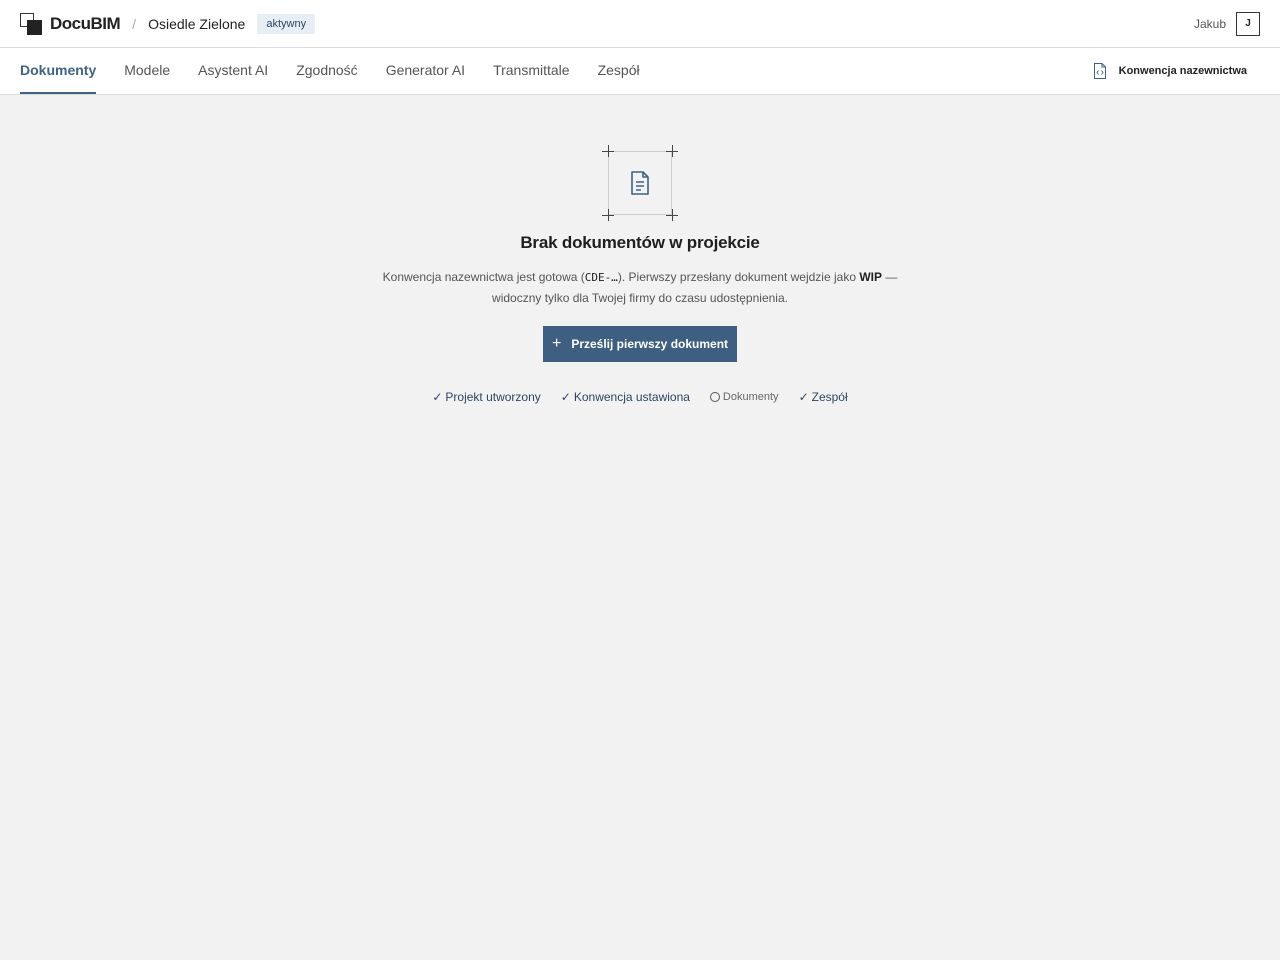 The width and height of the screenshot is (1280, 960). Describe the element at coordinates (640, 242) in the screenshot. I see `empty-state-title: Brak dokumentów w projekcie` at that location.